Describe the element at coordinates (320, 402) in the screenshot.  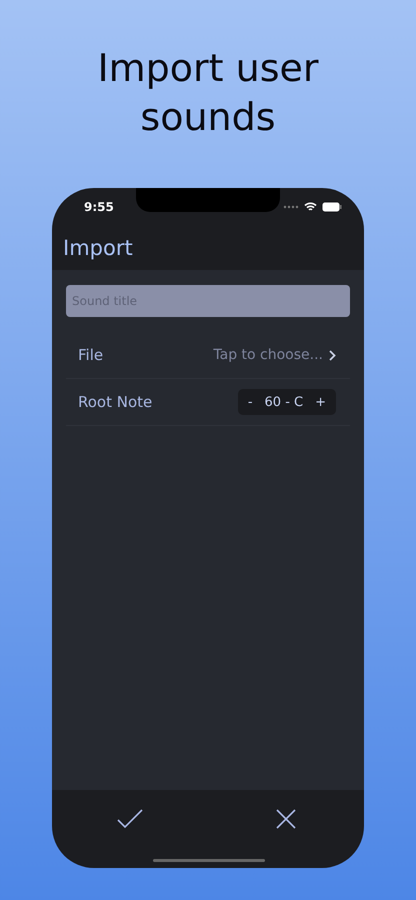
I see `increment-button: +` at that location.